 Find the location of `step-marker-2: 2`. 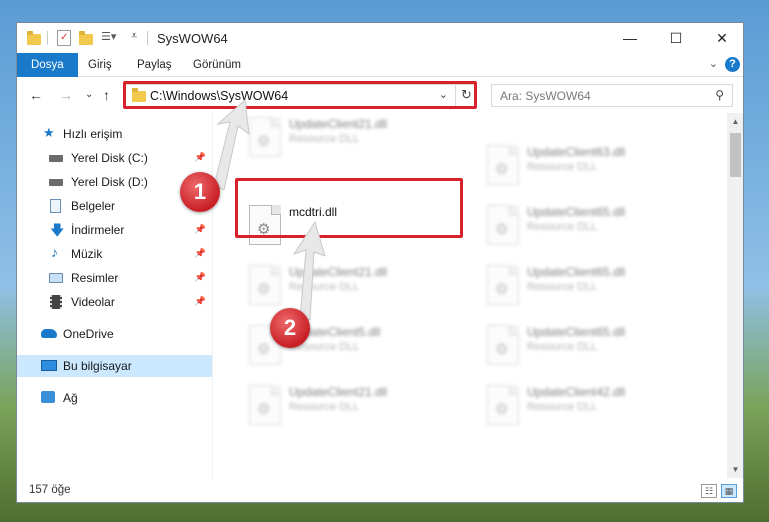

step-marker-2: 2 is located at coordinates (290, 328).